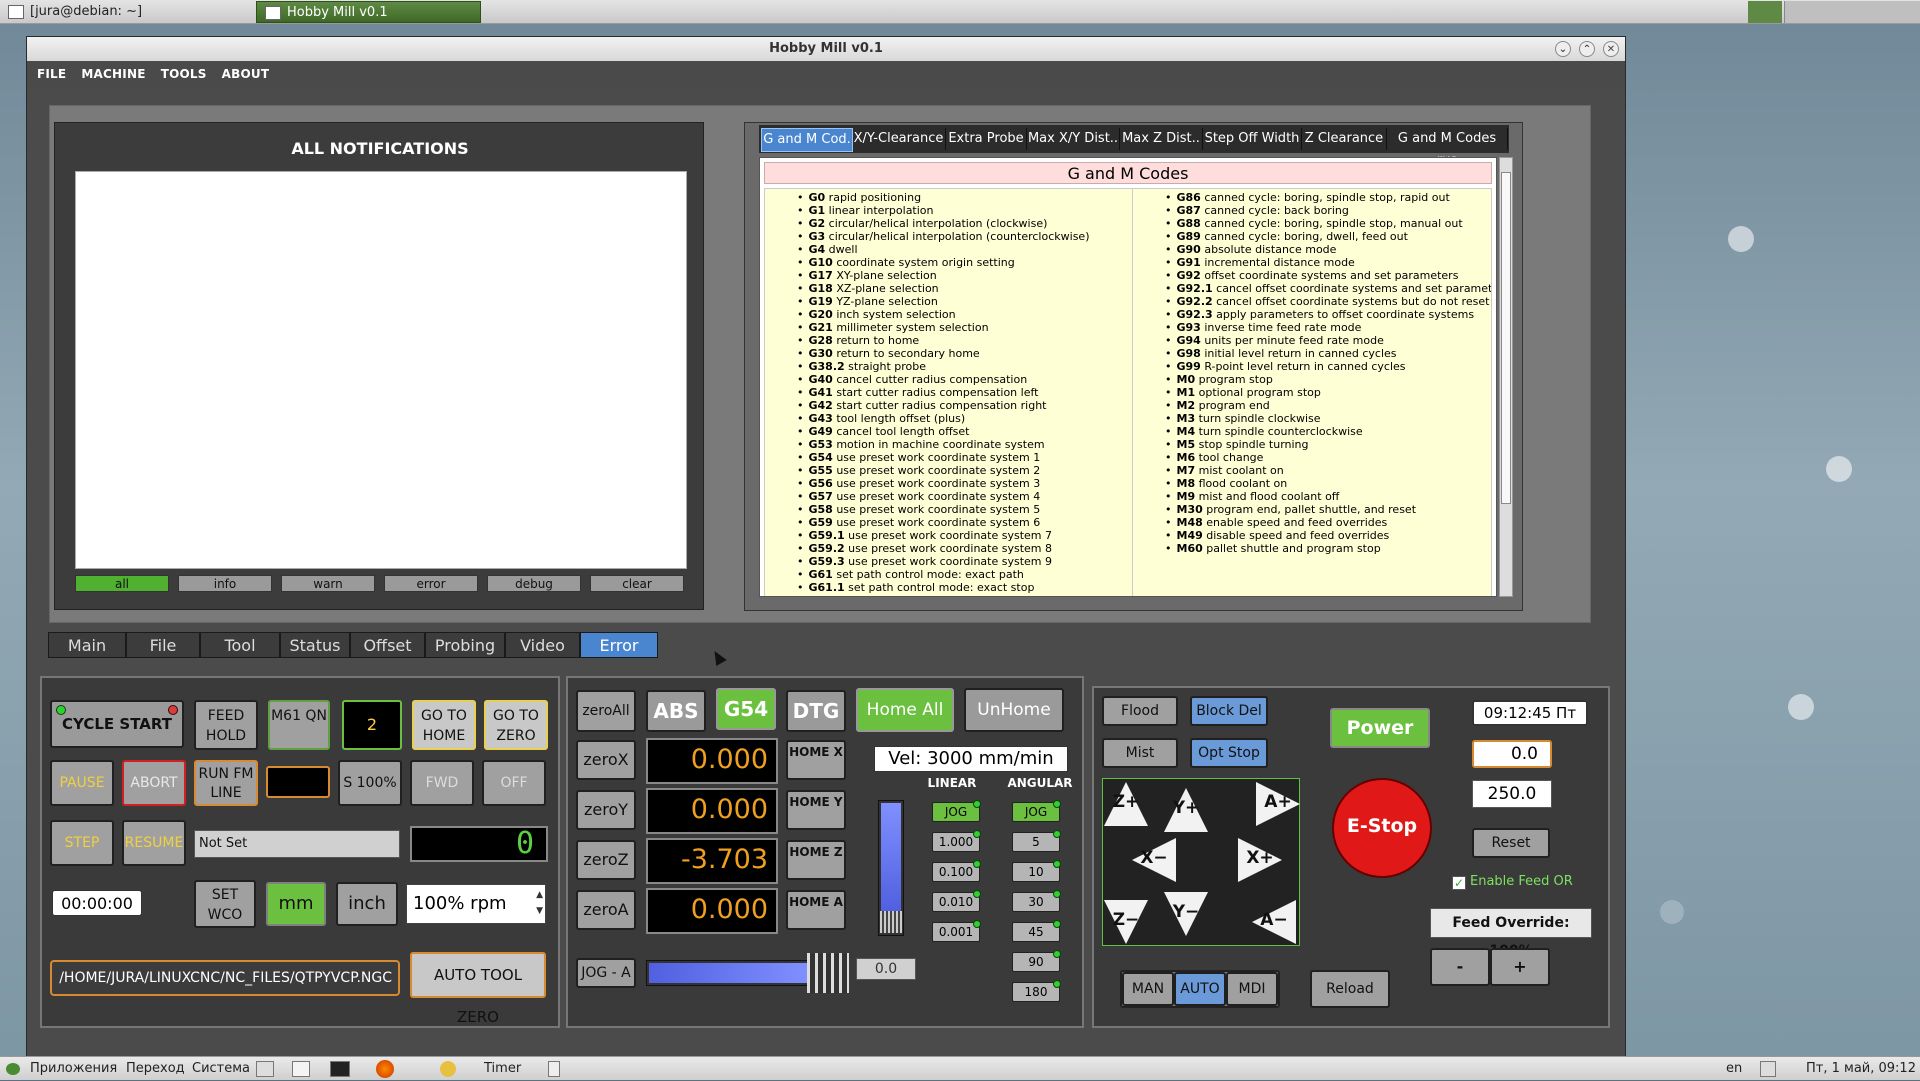 This screenshot has width=1920, height=1081. I want to click on rpm-spinbox: 100% rpm ▲ ▼, so click(476, 904).